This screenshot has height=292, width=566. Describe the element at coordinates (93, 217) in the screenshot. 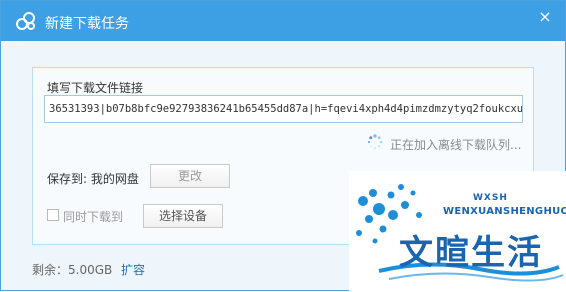

I see `simultaneous-download-label: 同时下载到` at that location.